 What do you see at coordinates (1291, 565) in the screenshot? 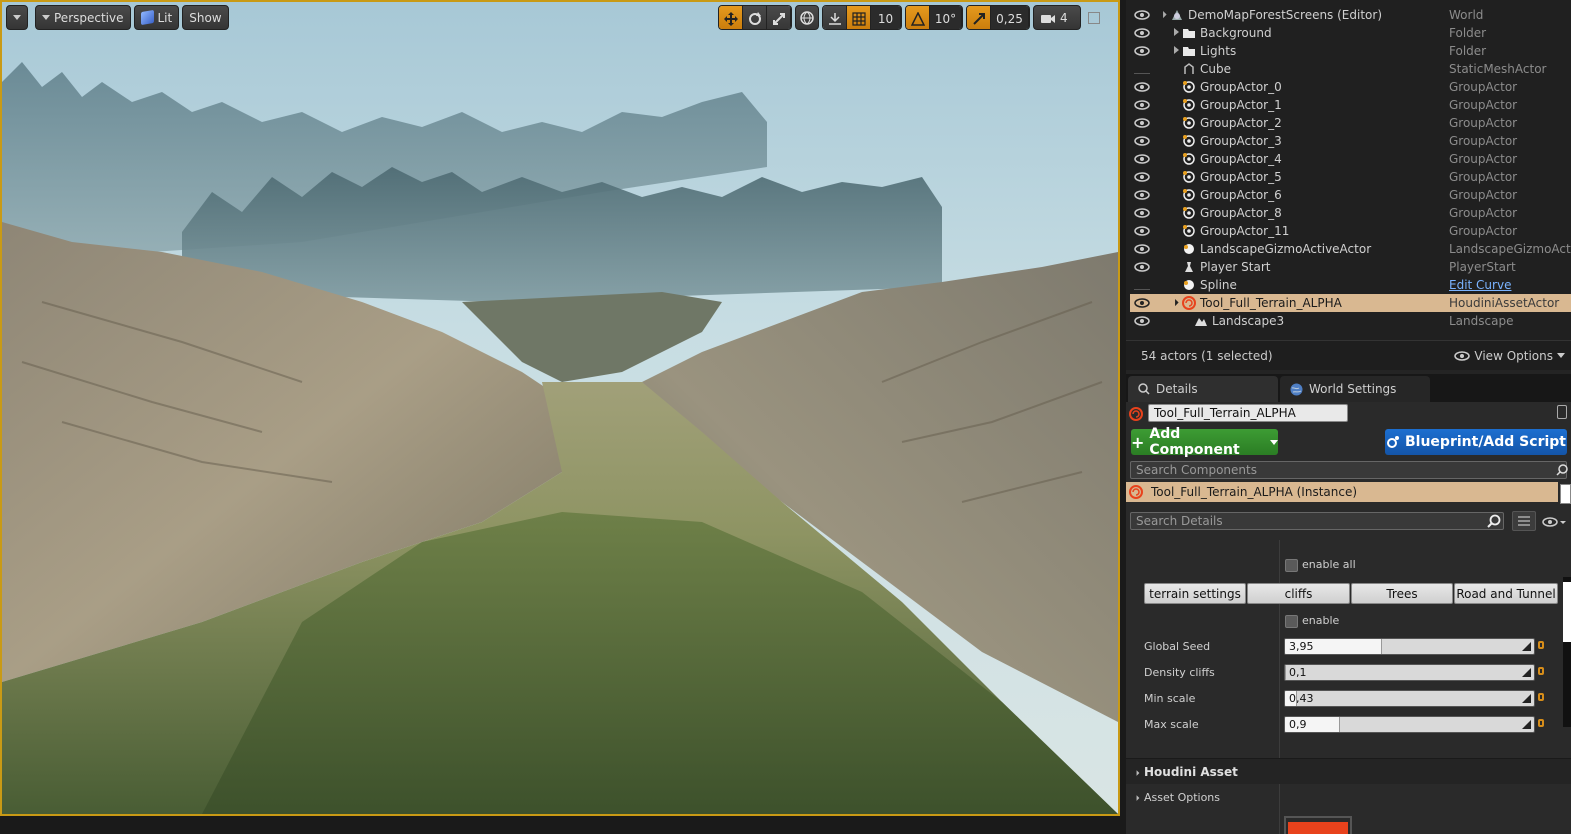
I see `enable-all-checkbox` at bounding box center [1291, 565].